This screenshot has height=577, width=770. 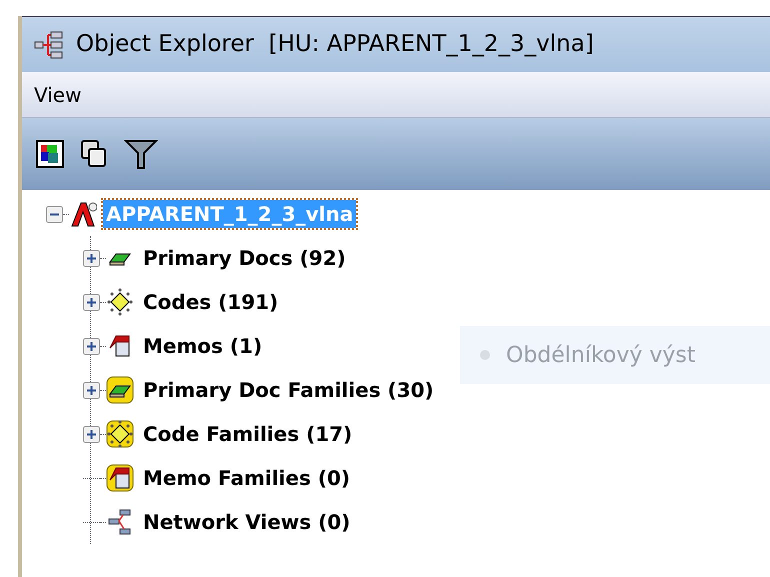 What do you see at coordinates (601, 356) in the screenshot?
I see `tooltip-text: Obdélníkový výst` at bounding box center [601, 356].